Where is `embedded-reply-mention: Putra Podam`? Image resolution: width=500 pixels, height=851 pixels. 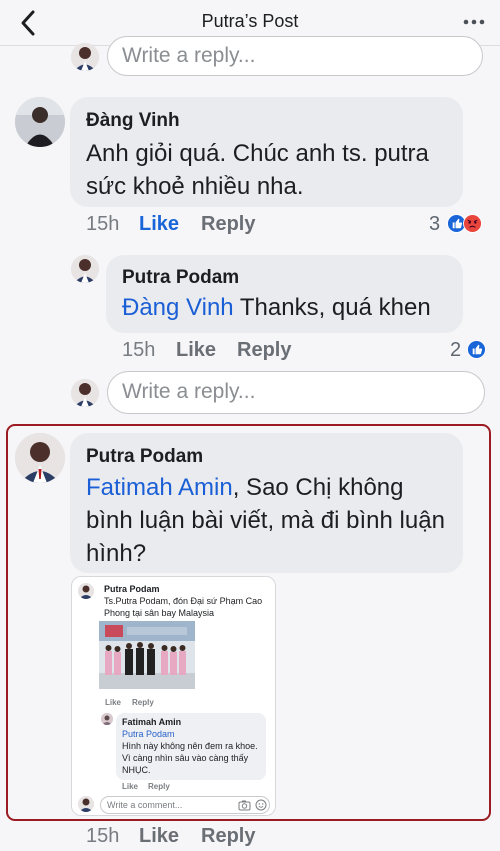 embedded-reply-mention: Putra Podam is located at coordinates (148, 734).